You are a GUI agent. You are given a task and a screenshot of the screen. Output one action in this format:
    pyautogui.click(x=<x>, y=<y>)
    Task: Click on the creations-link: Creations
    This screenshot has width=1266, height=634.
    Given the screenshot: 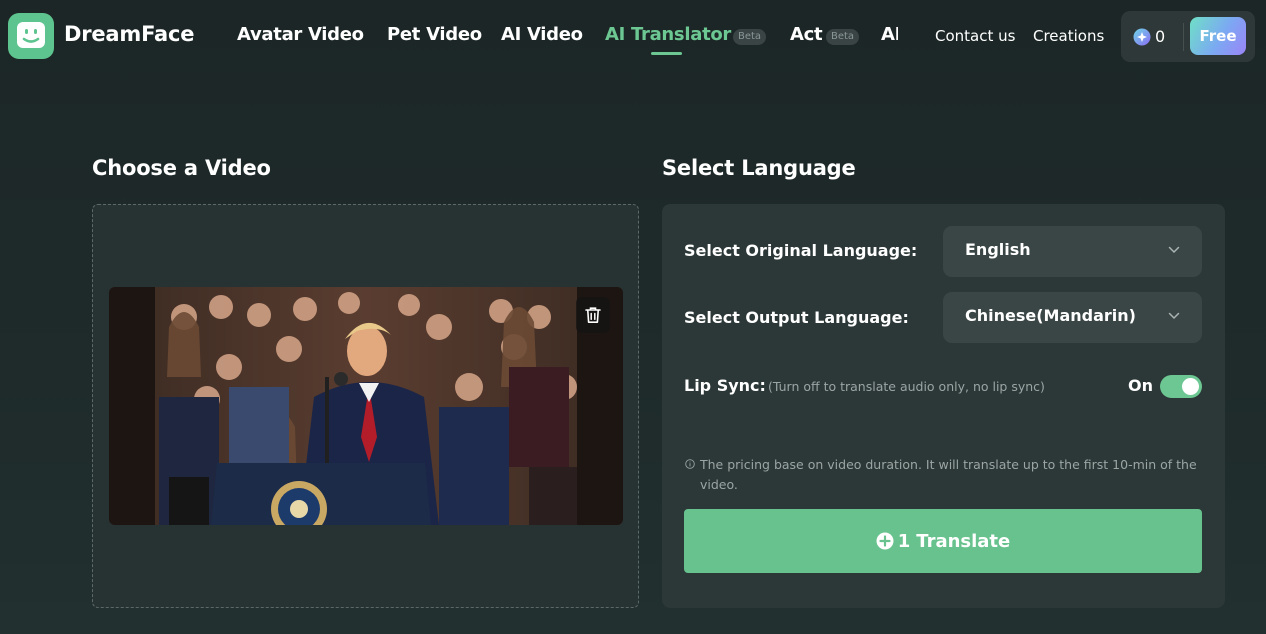 What is the action you would take?
    pyautogui.click(x=1068, y=36)
    